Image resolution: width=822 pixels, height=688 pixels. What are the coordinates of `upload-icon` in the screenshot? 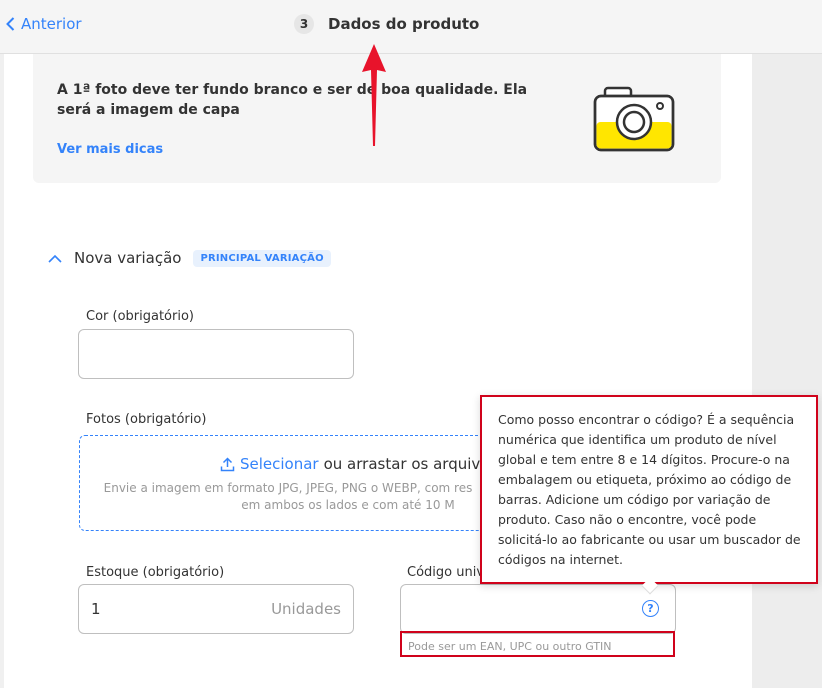 It's located at (227, 463).